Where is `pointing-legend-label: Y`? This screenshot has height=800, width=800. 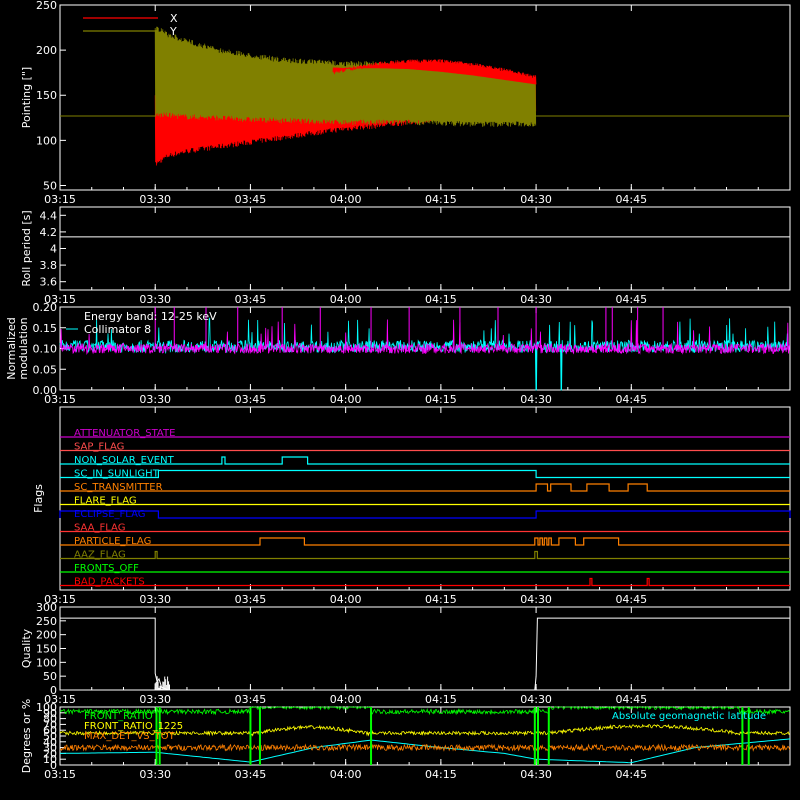
pointing-legend-label: Y is located at coordinates (173, 31).